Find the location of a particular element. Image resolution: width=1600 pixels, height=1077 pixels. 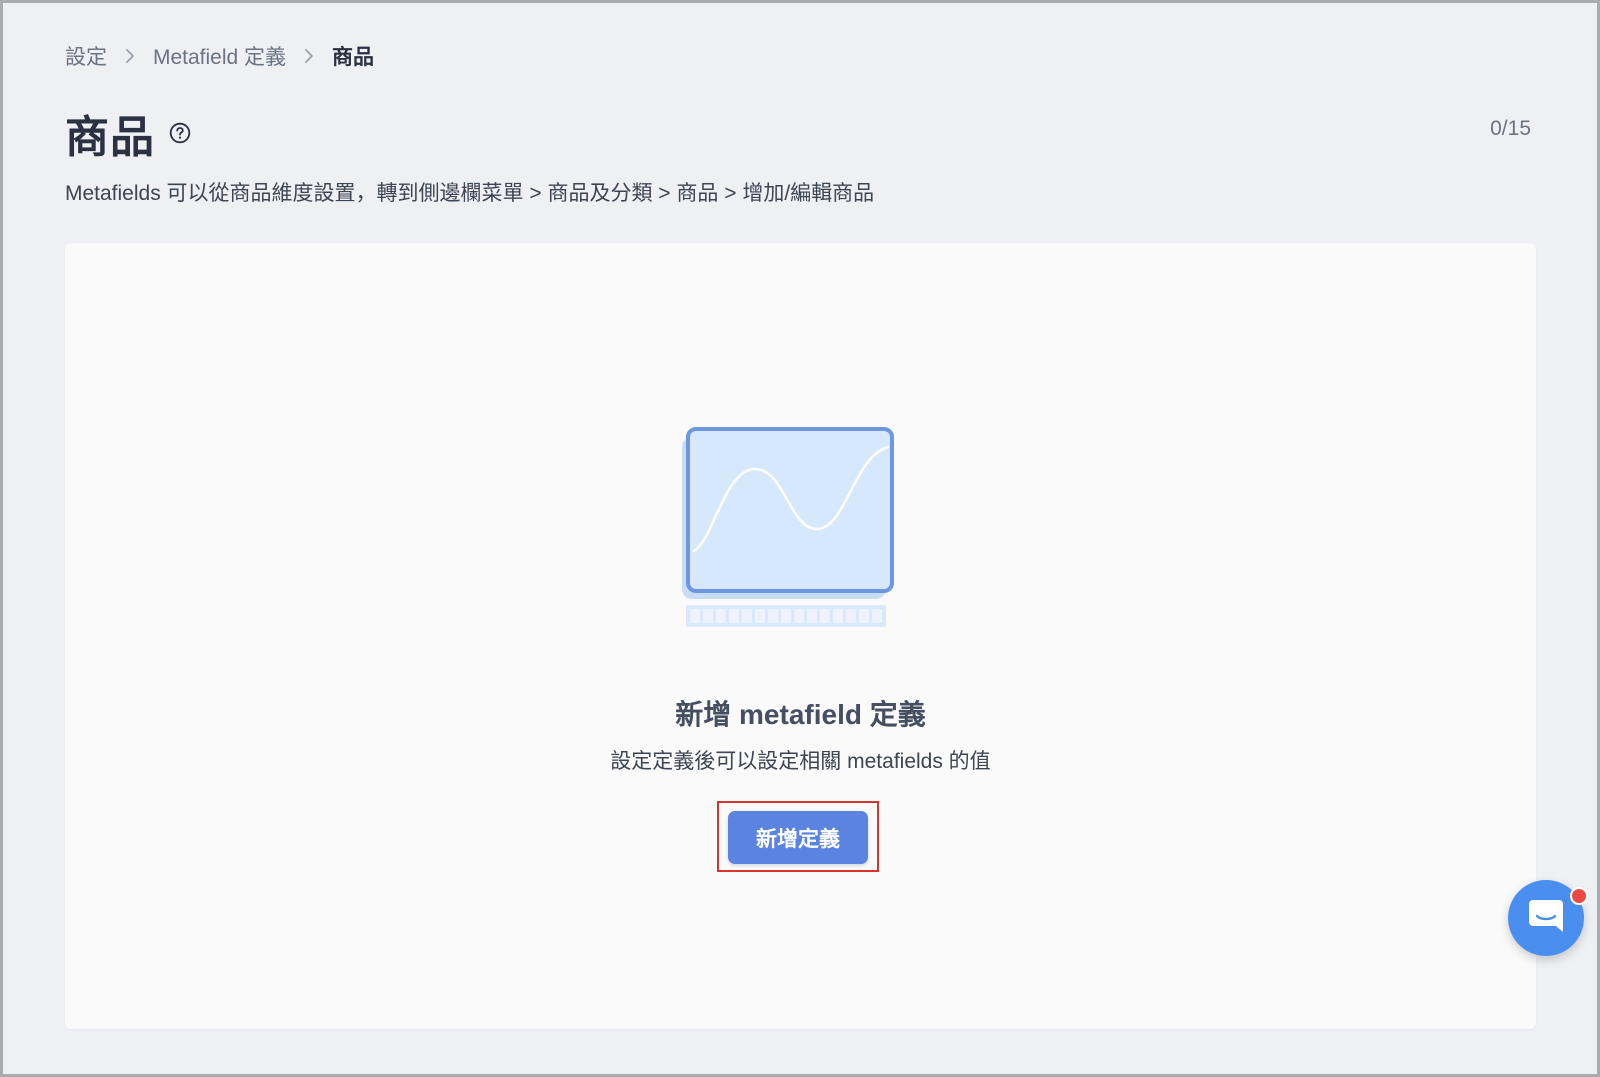

title-row: 商品 is located at coordinates (128, 133).